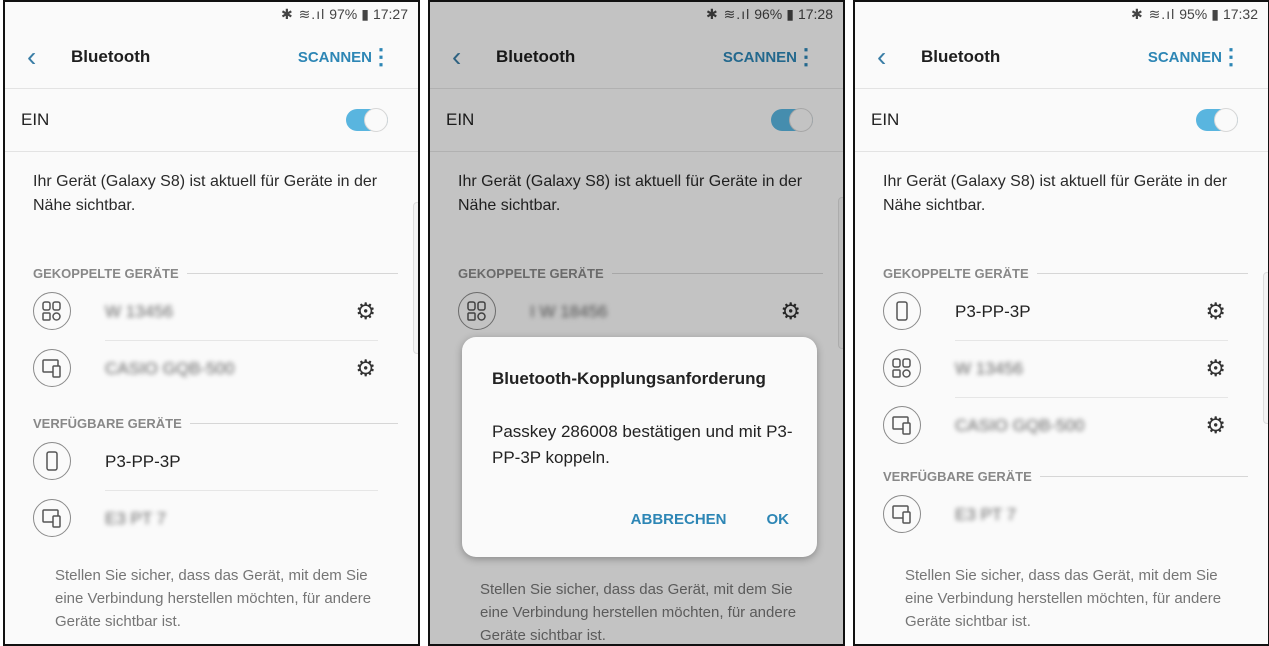 Image resolution: width=1269 pixels, height=646 pixels. What do you see at coordinates (1240, 14) in the screenshot?
I see `clock: 17:32` at bounding box center [1240, 14].